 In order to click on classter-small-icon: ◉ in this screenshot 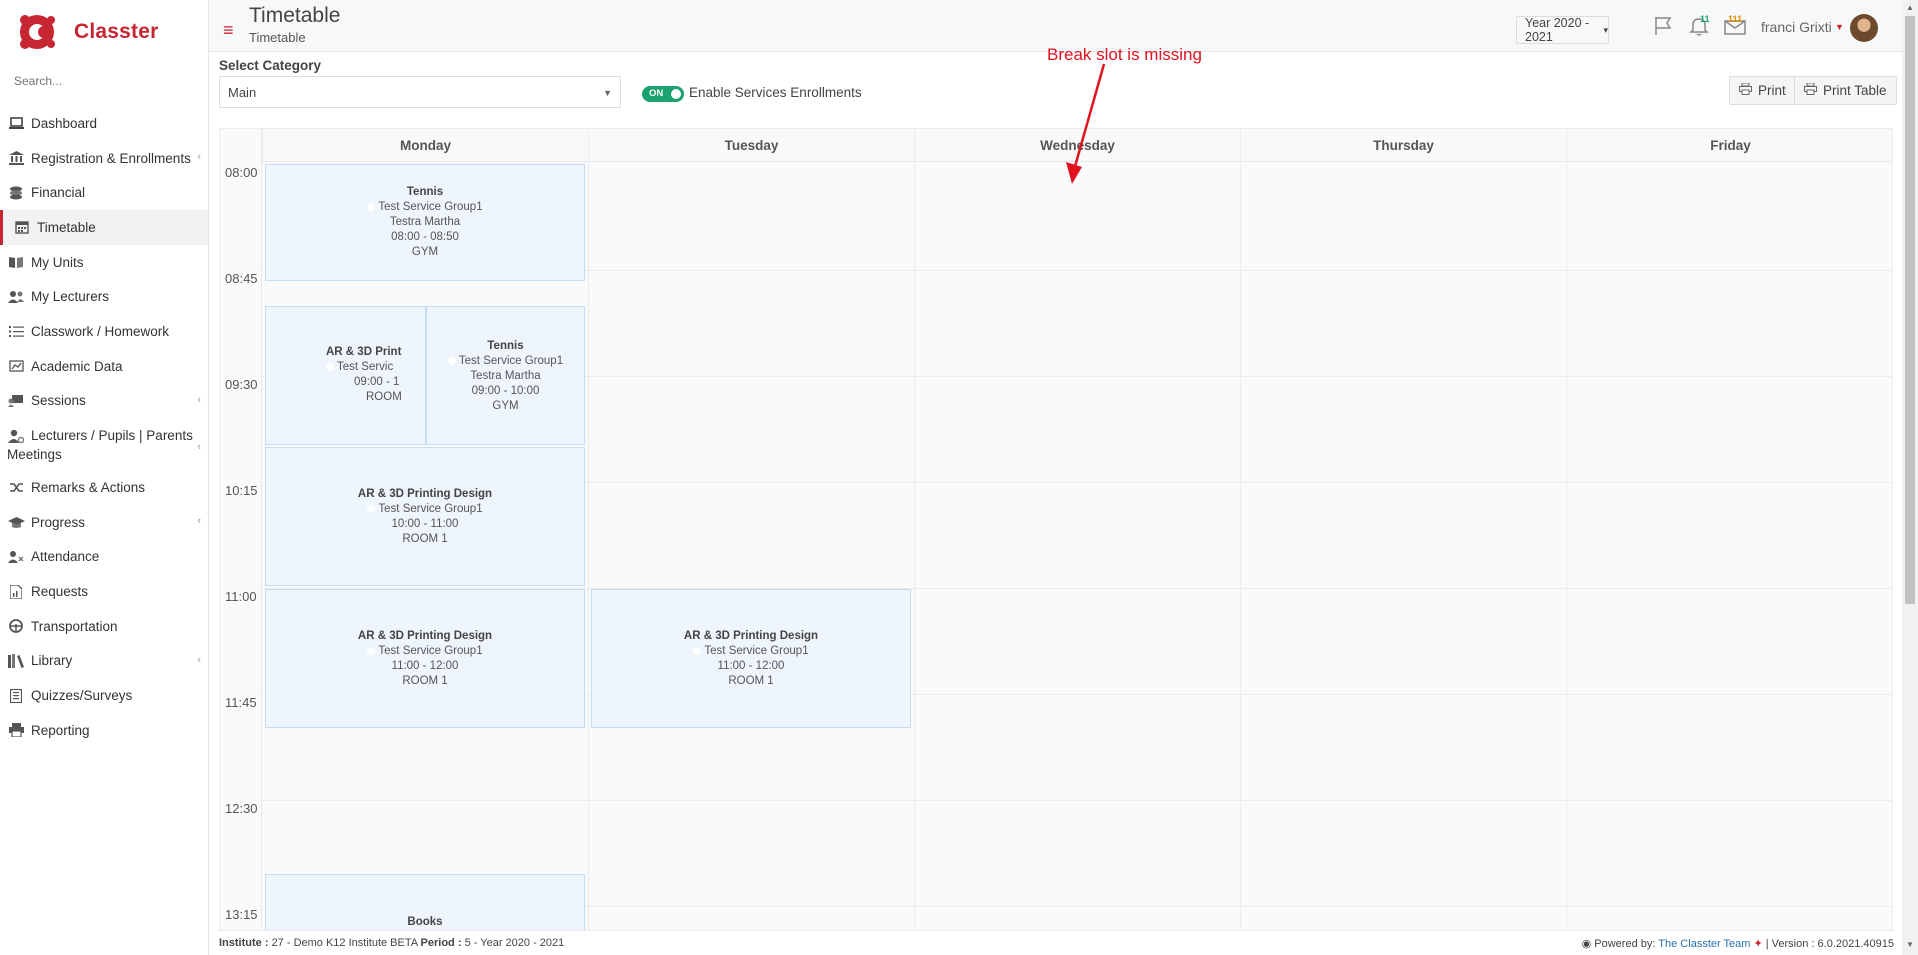, I will do `click(1586, 944)`.